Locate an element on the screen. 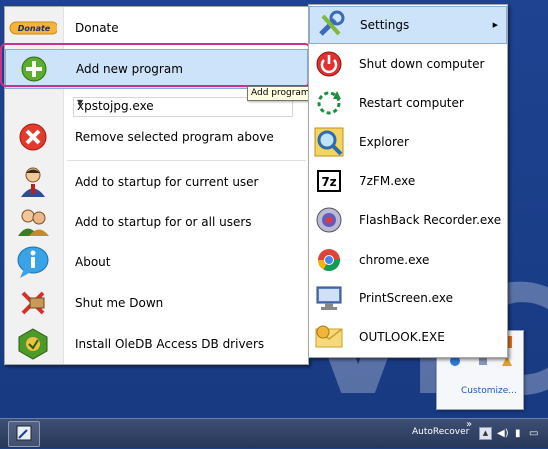 The height and width of the screenshot is (449, 548). svg-text: 7z is located at coordinates (328, 182).